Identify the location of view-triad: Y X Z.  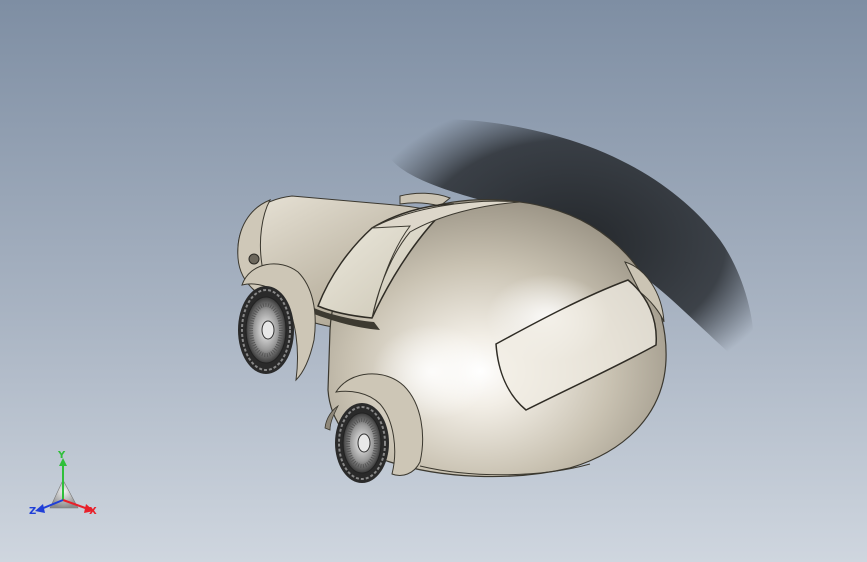
(65, 486).